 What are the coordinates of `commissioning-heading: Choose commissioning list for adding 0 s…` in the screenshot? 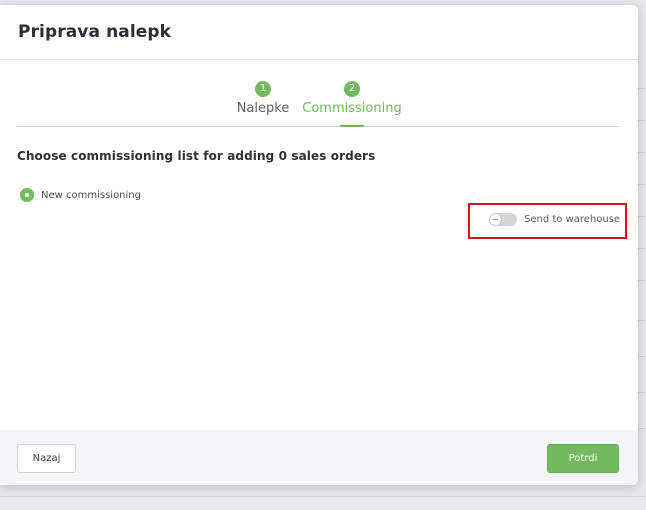 It's located at (196, 156).